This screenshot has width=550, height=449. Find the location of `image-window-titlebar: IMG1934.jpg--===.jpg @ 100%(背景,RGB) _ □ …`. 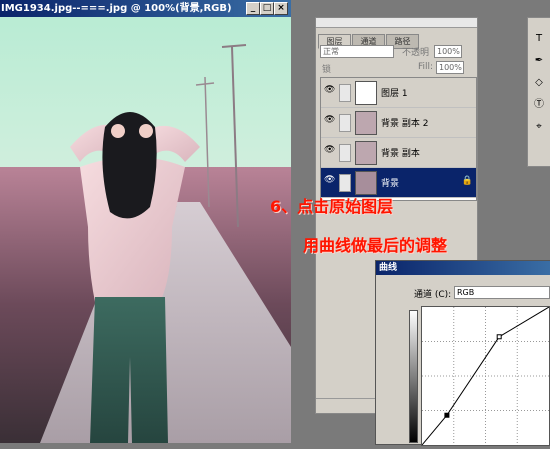

image-window-titlebar: IMG1934.jpg--===.jpg @ 100%(背景,RGB) _ □ … is located at coordinates (145, 8).